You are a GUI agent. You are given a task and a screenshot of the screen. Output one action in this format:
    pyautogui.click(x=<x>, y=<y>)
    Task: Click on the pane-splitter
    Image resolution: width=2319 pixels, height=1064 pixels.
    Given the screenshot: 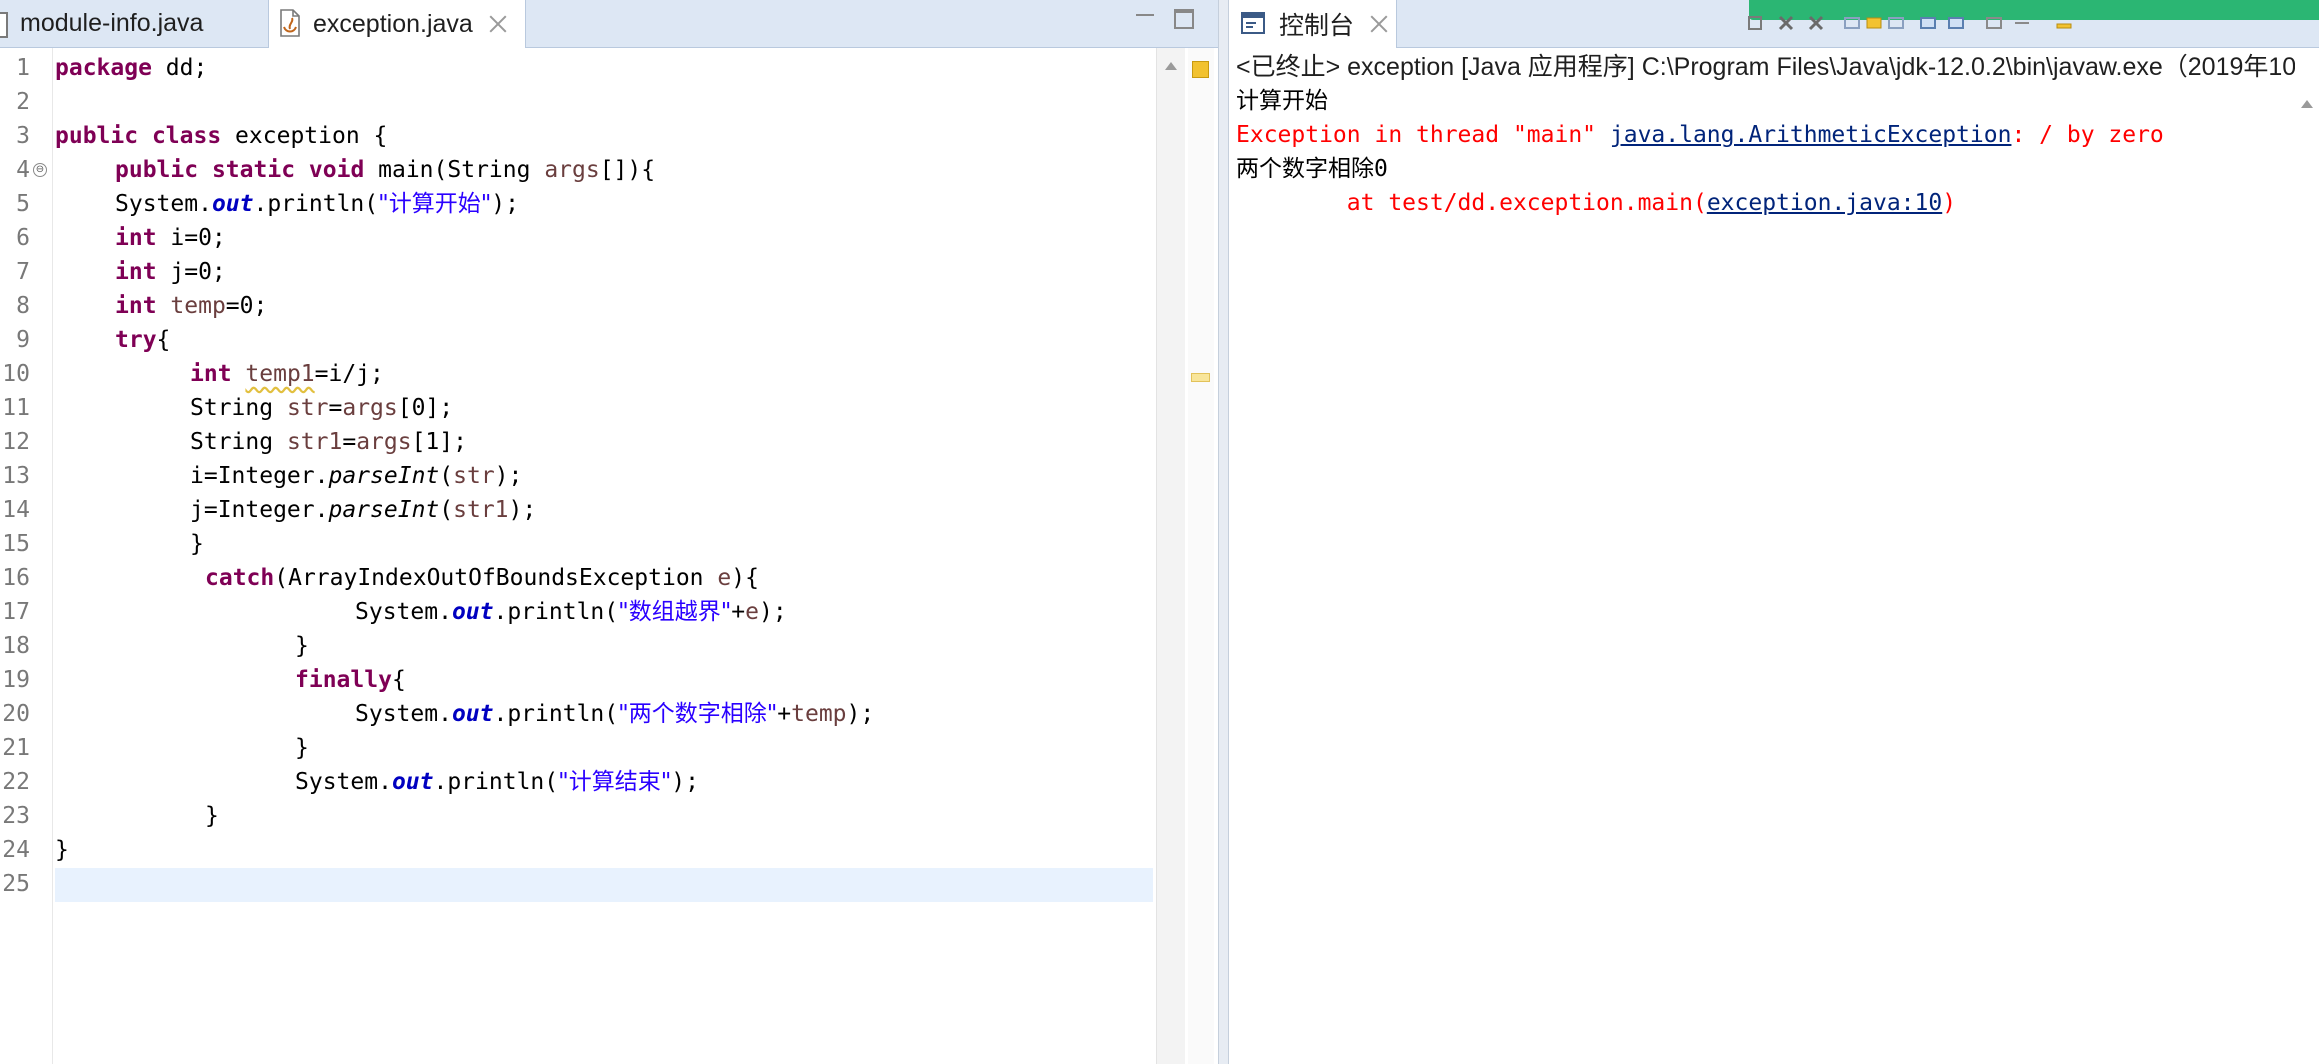 What is the action you would take?
    pyautogui.click(x=1223, y=532)
    